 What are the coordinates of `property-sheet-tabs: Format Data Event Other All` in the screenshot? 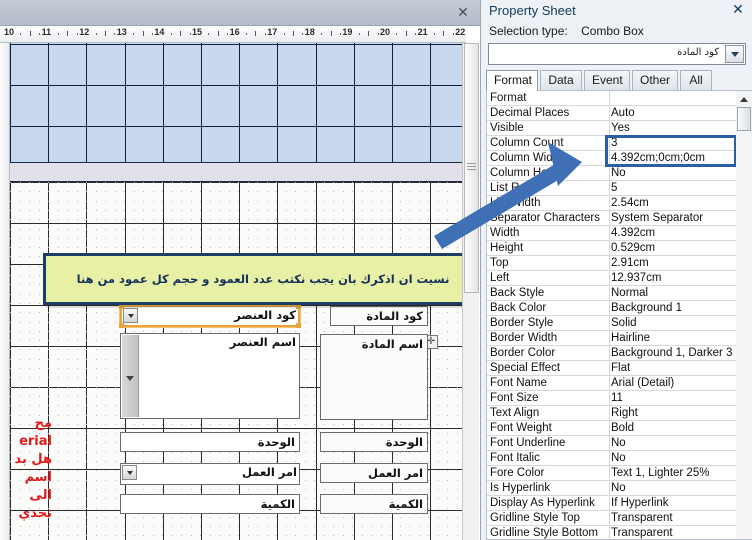 It's located at (619, 80).